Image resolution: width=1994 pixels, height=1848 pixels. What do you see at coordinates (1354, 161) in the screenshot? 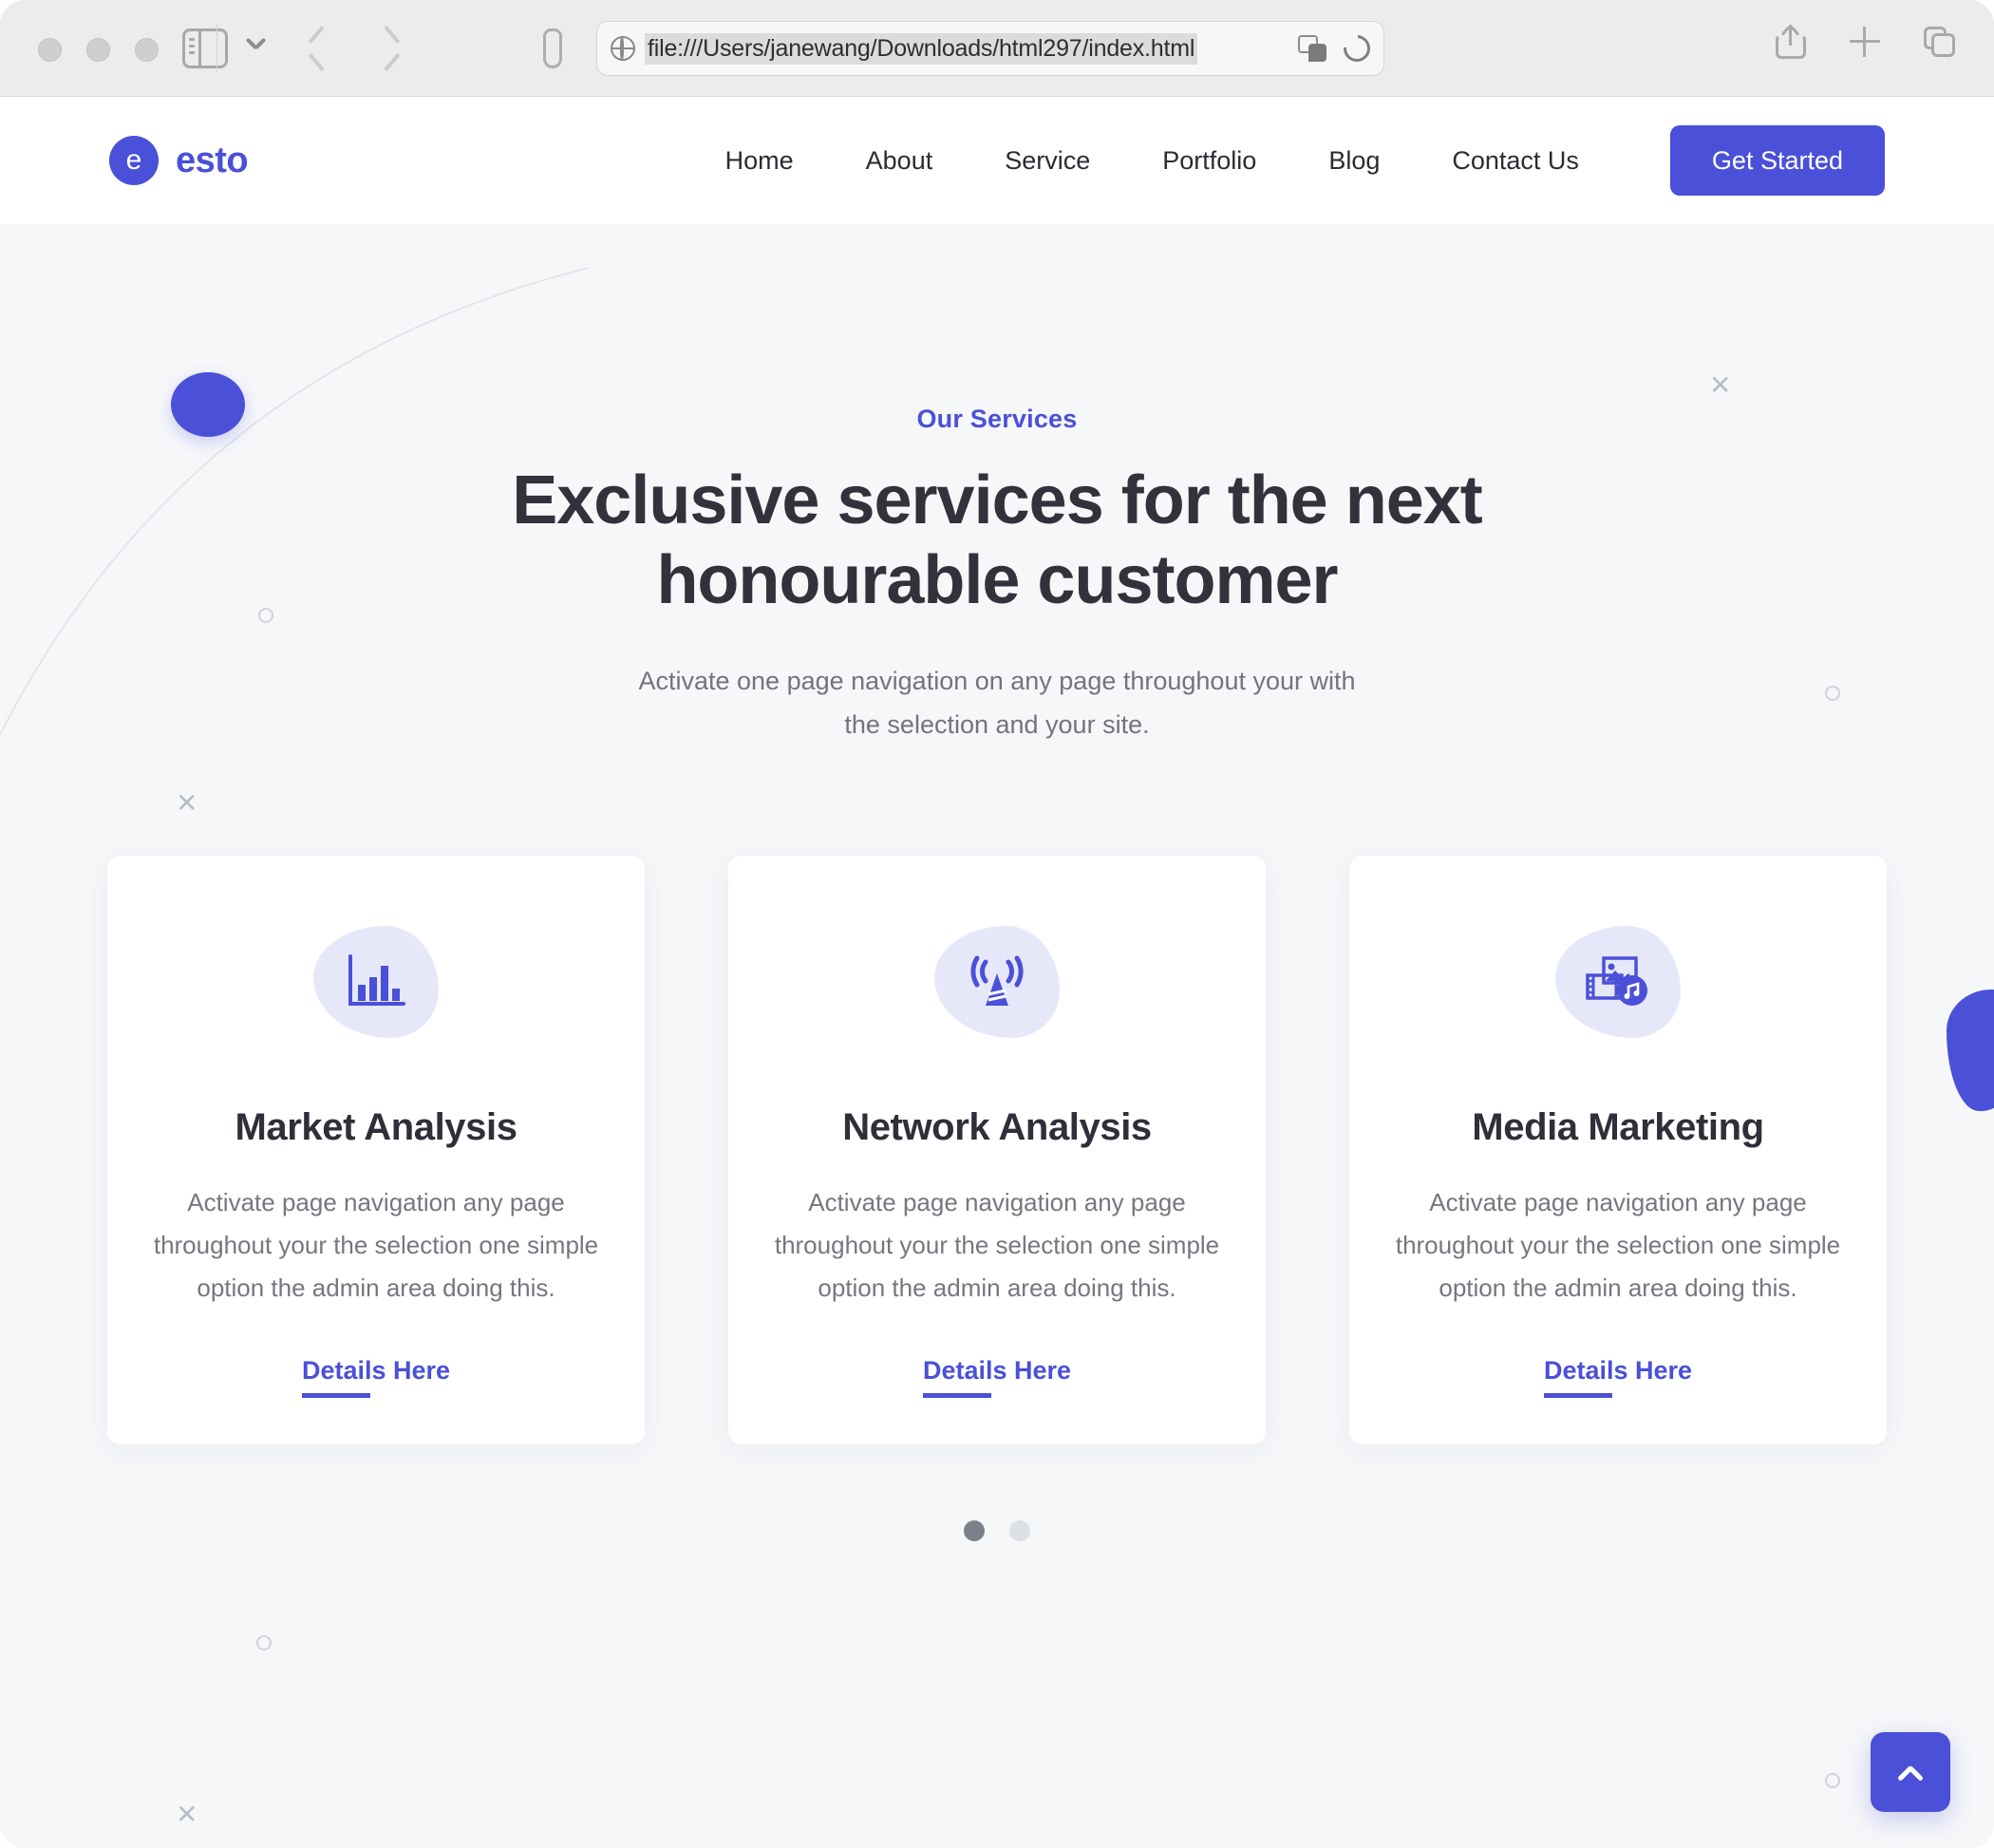
I see `nav-item-blog: Blog` at bounding box center [1354, 161].